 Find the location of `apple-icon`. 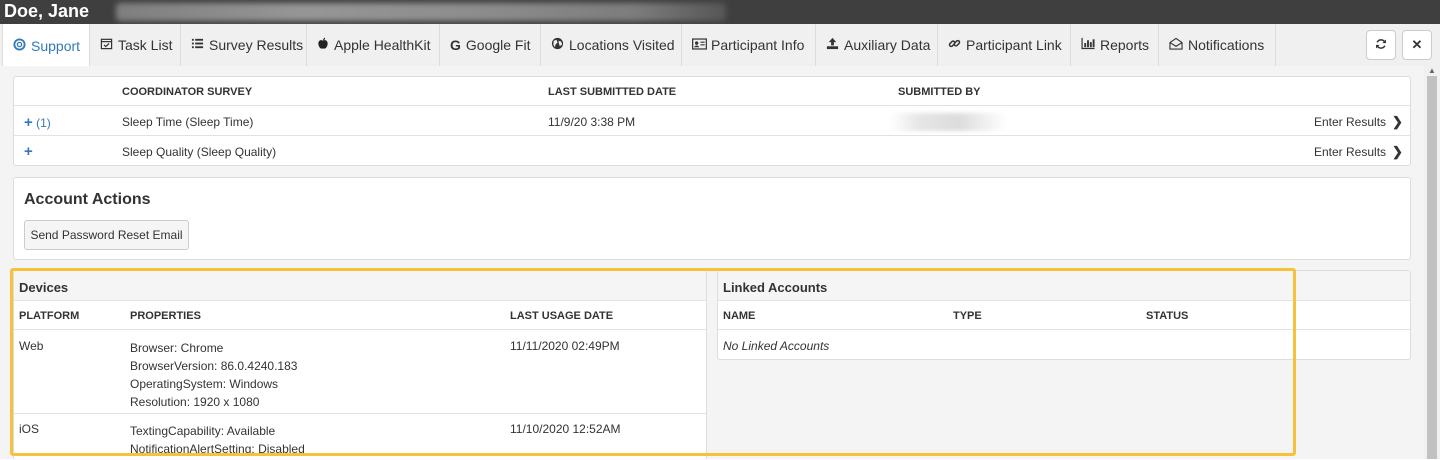

apple-icon is located at coordinates (323, 45).